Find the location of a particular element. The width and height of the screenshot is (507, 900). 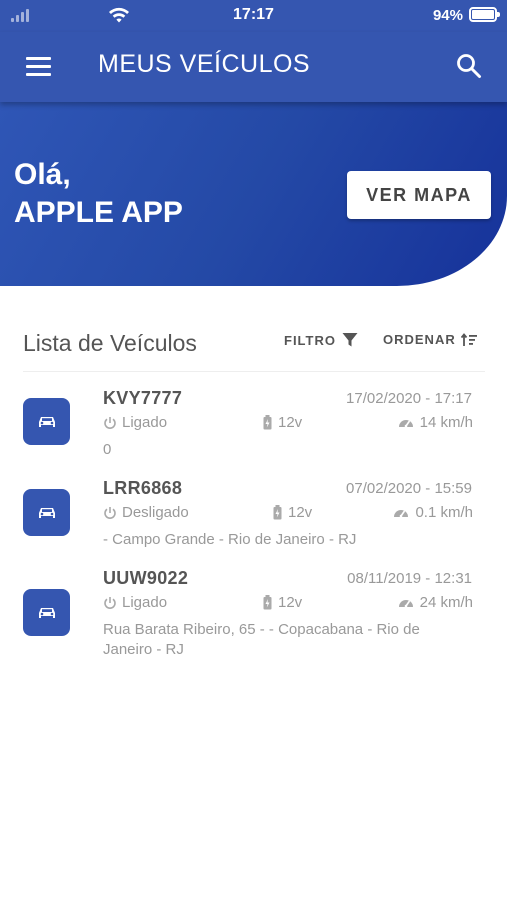

status-time: 17:17 is located at coordinates (253, 14).